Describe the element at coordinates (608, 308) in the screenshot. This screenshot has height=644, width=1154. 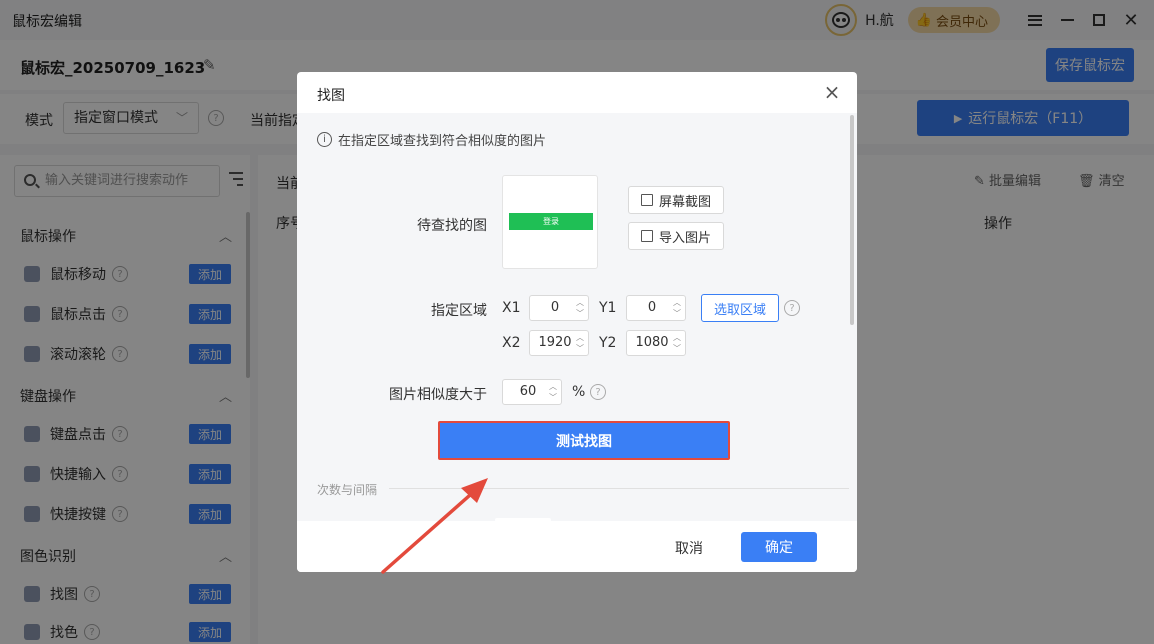
I see `y1-label: Y1` at that location.